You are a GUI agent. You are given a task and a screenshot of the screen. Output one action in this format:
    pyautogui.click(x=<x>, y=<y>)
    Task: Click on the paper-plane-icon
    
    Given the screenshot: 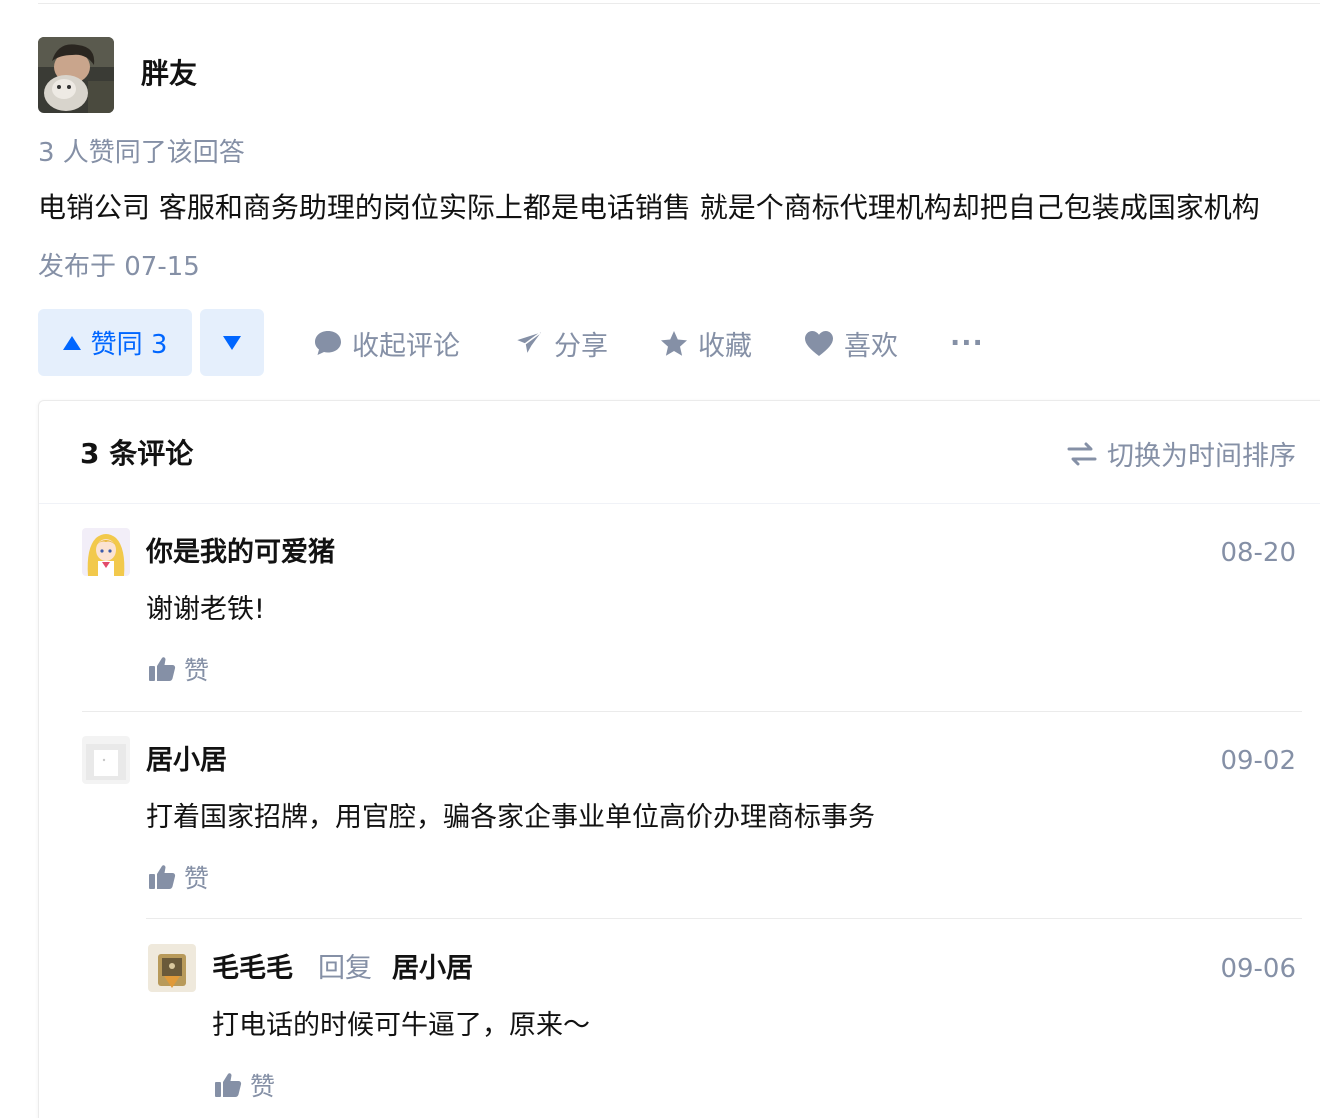 What is the action you would take?
    pyautogui.click(x=529, y=343)
    